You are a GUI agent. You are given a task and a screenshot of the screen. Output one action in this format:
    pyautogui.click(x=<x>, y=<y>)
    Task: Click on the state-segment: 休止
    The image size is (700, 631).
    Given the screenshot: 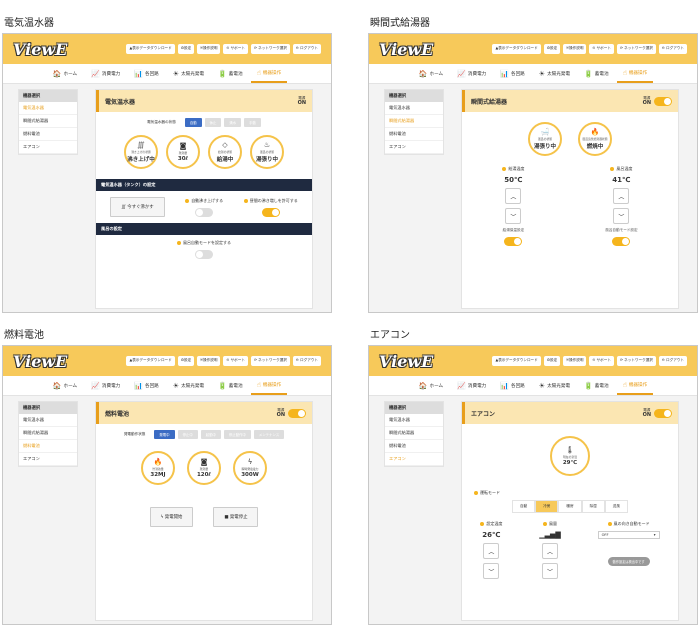 What is the action you would take?
    pyautogui.click(x=213, y=122)
    